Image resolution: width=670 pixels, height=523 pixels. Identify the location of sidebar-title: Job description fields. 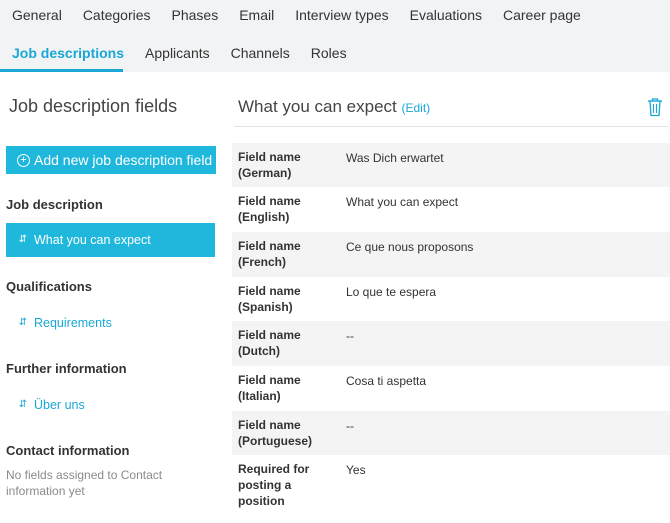
(93, 106).